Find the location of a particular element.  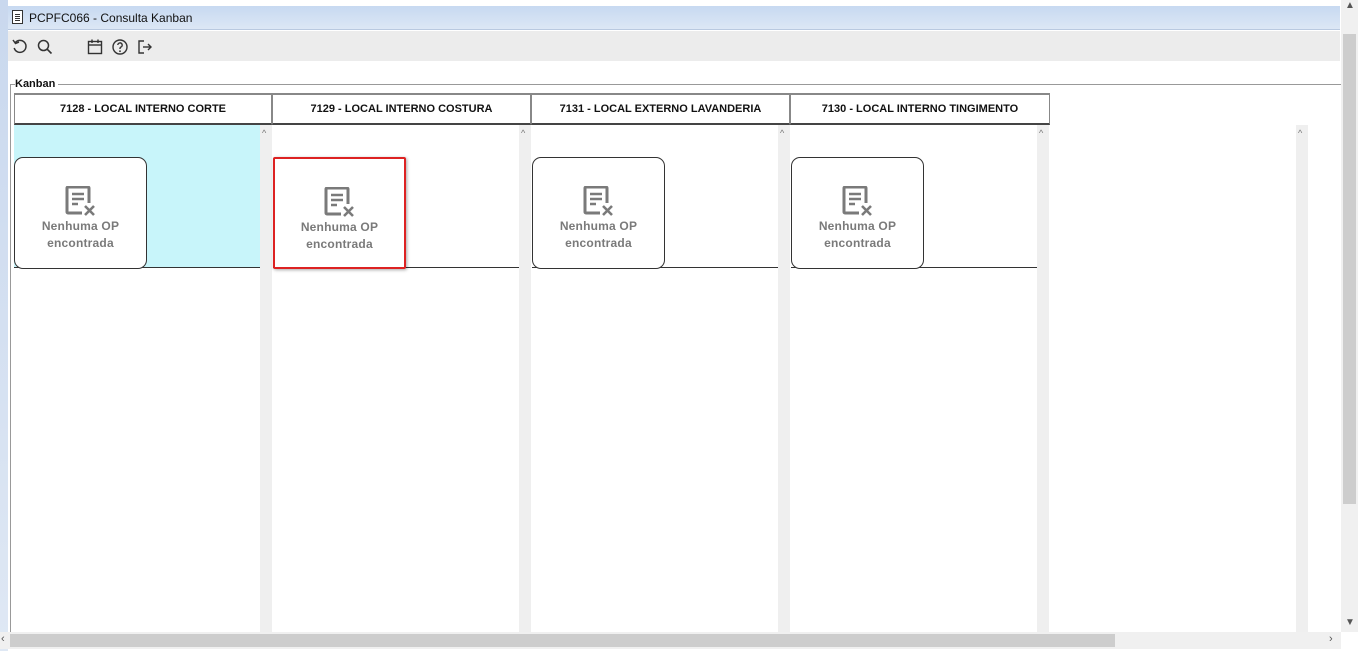

kanban-group-border-left is located at coordinates (10, 358).